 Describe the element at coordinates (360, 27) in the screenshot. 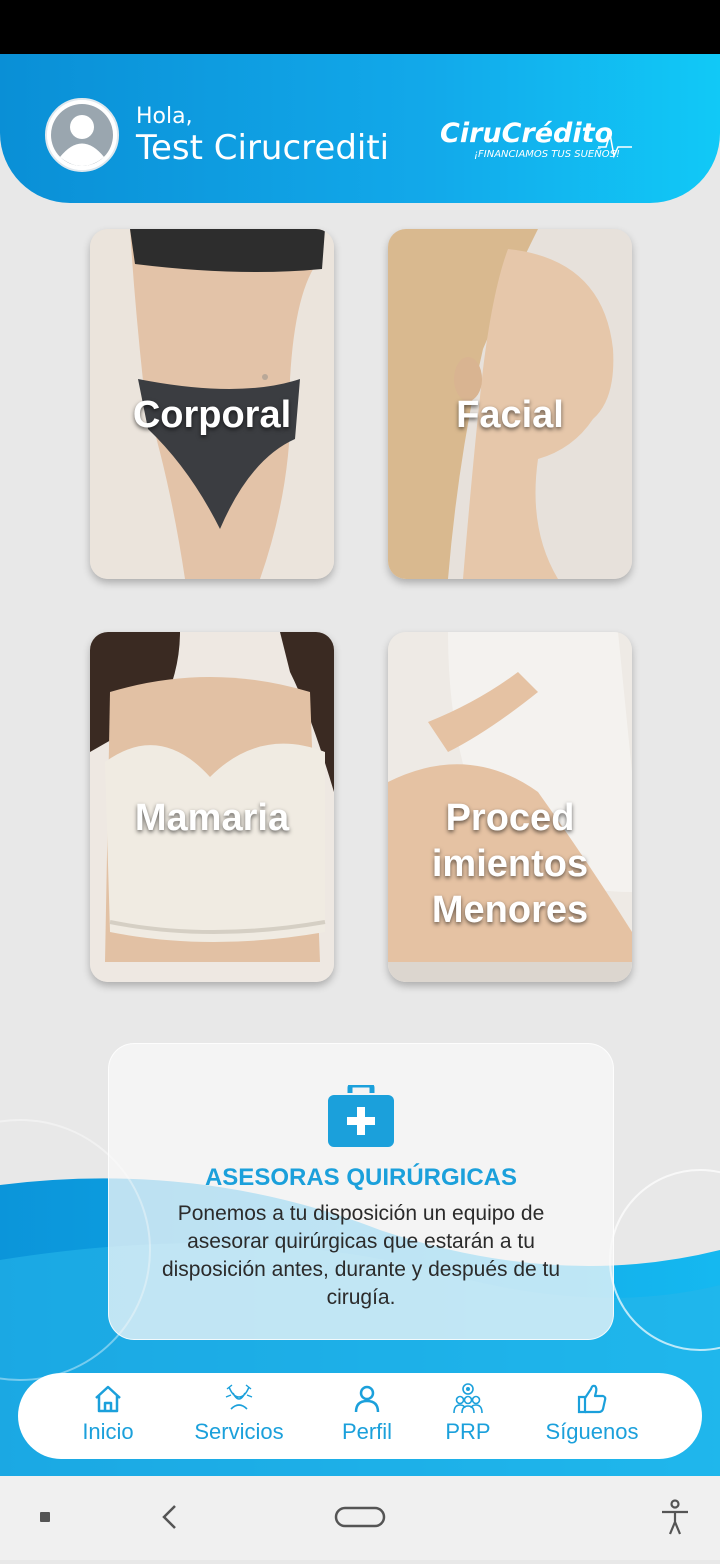

I see `status-bar` at that location.